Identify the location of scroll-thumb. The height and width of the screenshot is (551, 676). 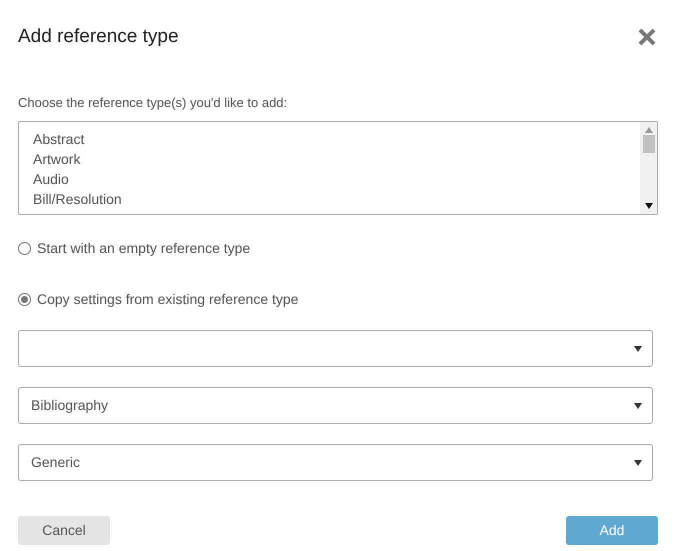
(648, 144).